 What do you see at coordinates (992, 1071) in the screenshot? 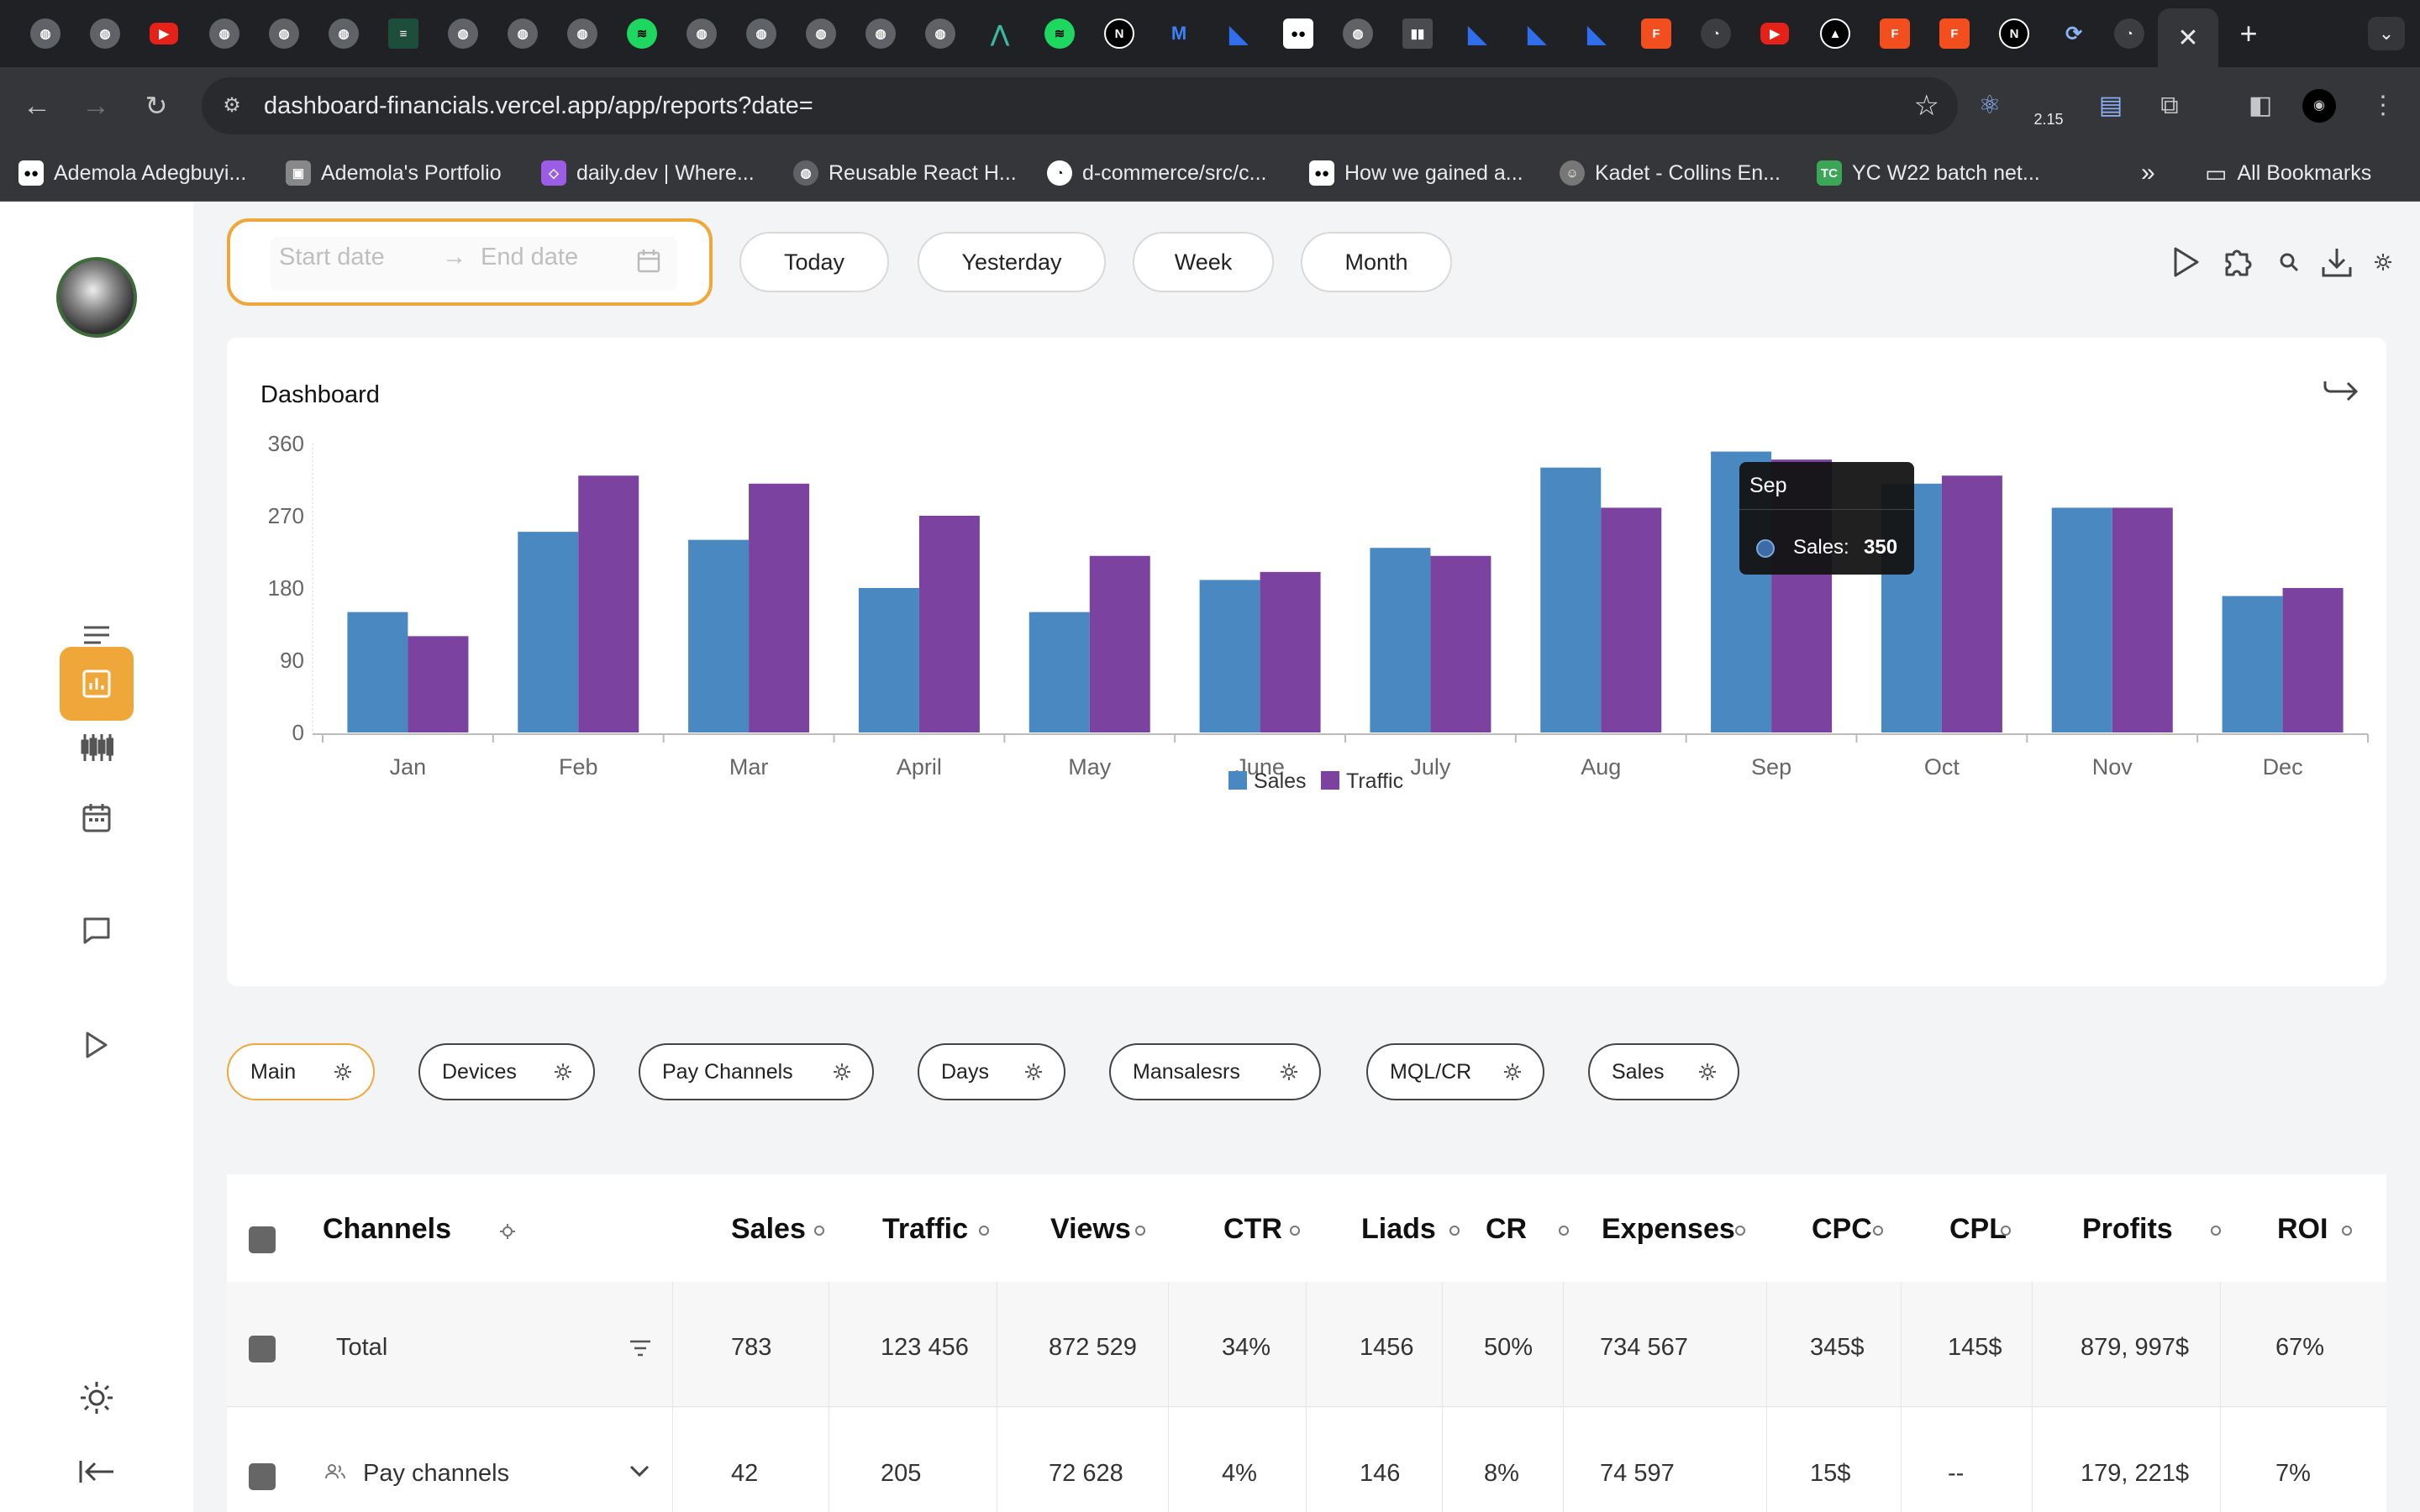
I see `tab-days: Days` at bounding box center [992, 1071].